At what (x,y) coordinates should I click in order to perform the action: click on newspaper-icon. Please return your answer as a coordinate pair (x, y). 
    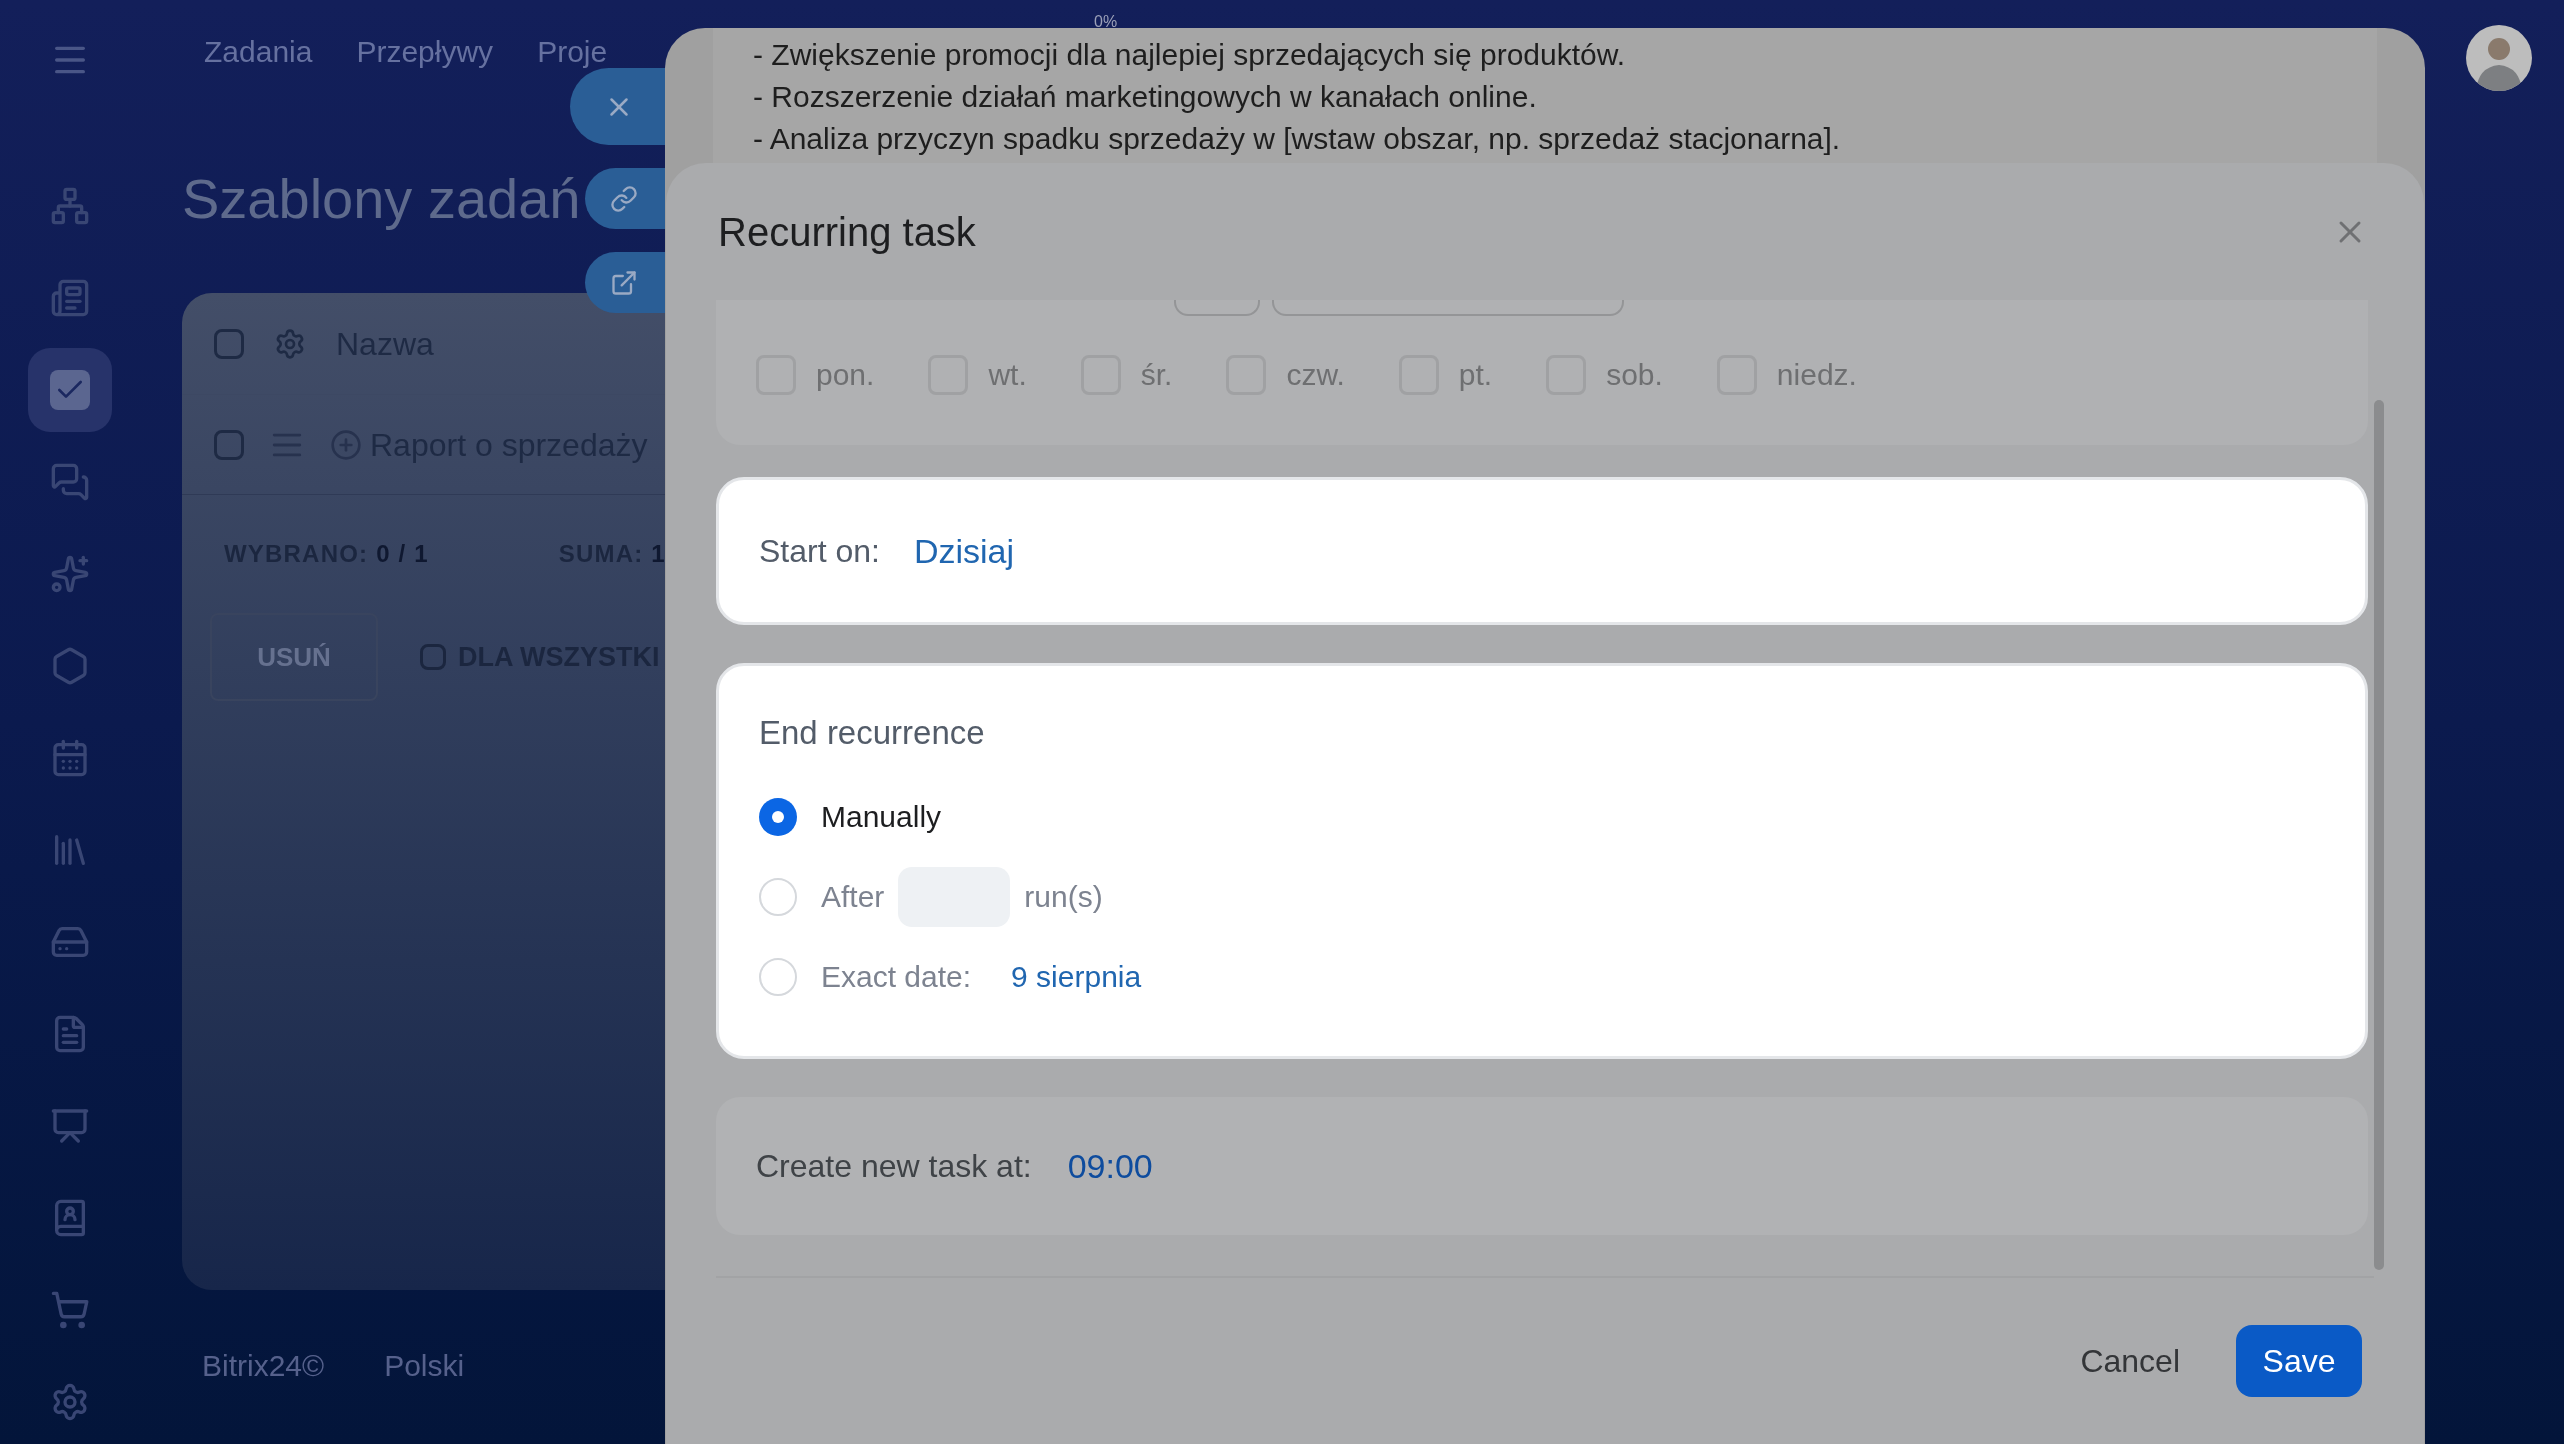
    Looking at the image, I should click on (70, 298).